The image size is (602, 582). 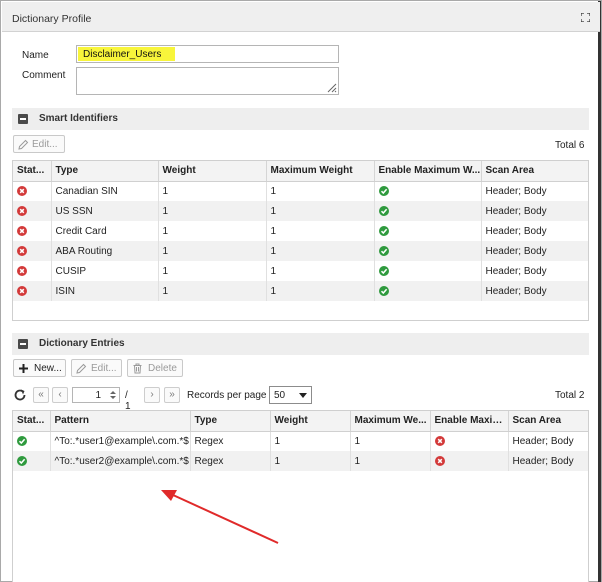 What do you see at coordinates (152, 395) in the screenshot?
I see `next-page-button: ›` at bounding box center [152, 395].